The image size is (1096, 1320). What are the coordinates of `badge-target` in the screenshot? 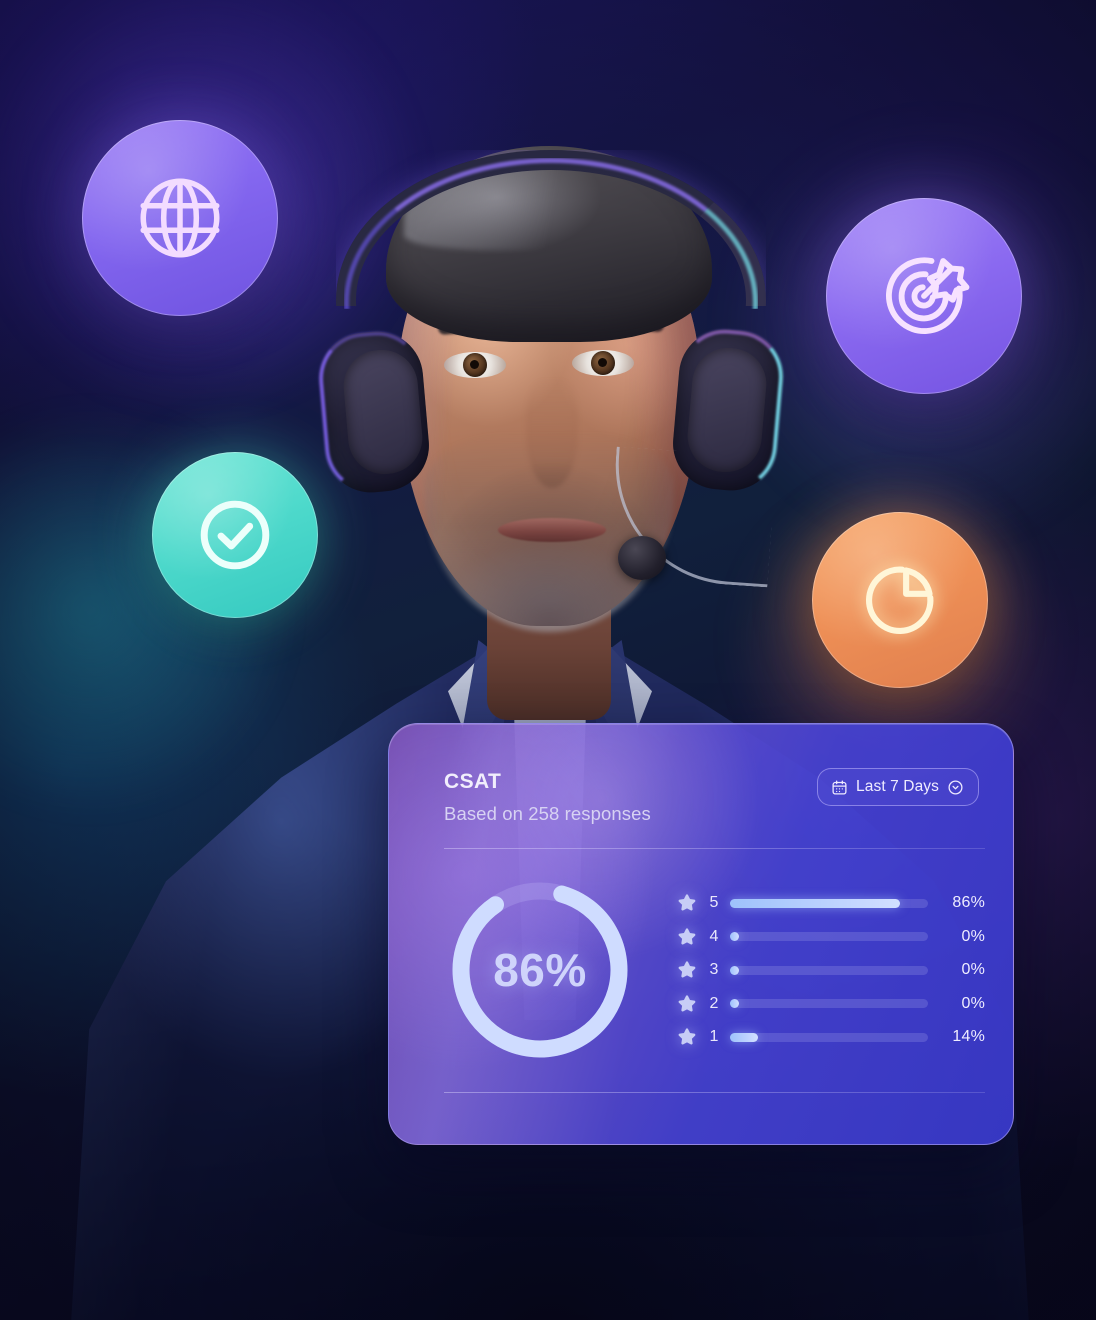 It's located at (924, 296).